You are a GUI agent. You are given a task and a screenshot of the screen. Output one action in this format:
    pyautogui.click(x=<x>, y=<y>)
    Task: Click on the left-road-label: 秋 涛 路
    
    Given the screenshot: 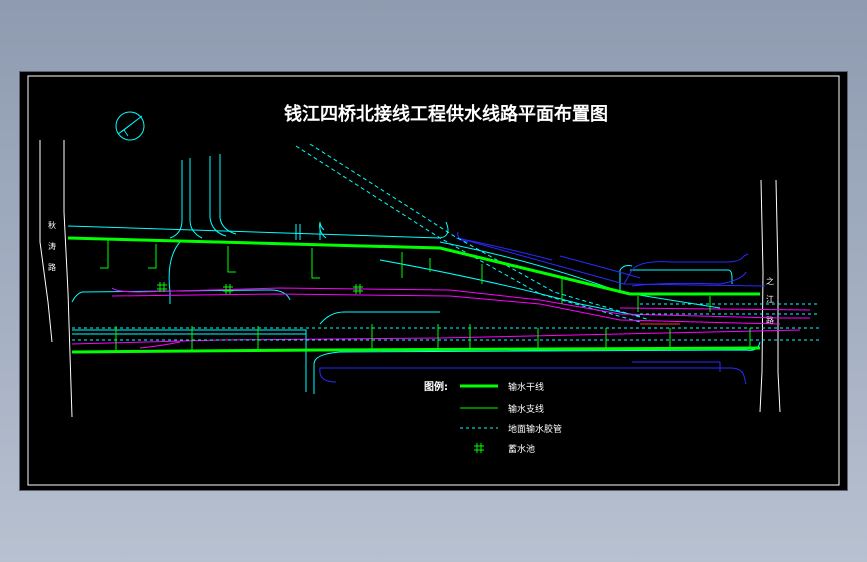 What is the action you would take?
    pyautogui.click(x=52, y=246)
    